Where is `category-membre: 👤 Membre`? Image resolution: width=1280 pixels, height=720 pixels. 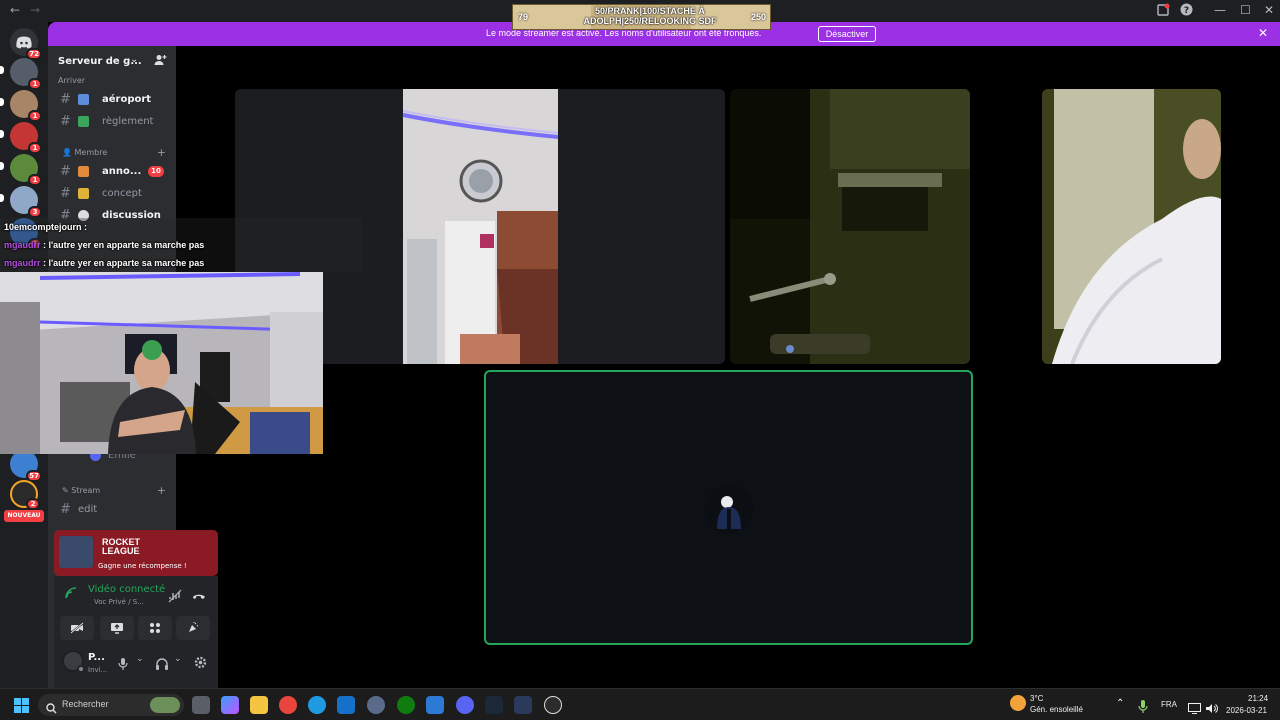
category-membre: 👤 Membre is located at coordinates (84, 152).